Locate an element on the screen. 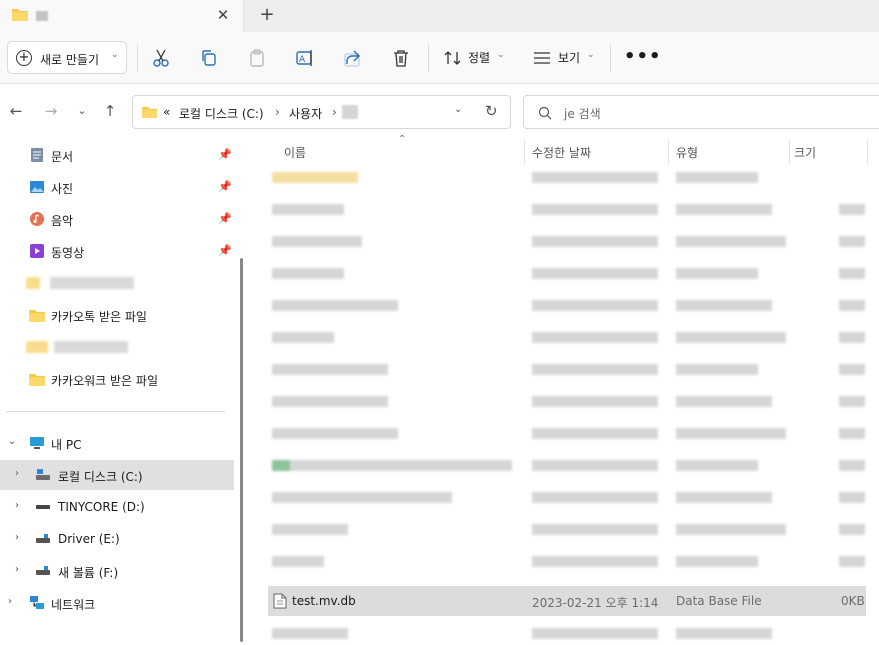 This screenshot has width=879, height=645. new-button: + 새로 만들기 ⌄ is located at coordinates (67, 57).